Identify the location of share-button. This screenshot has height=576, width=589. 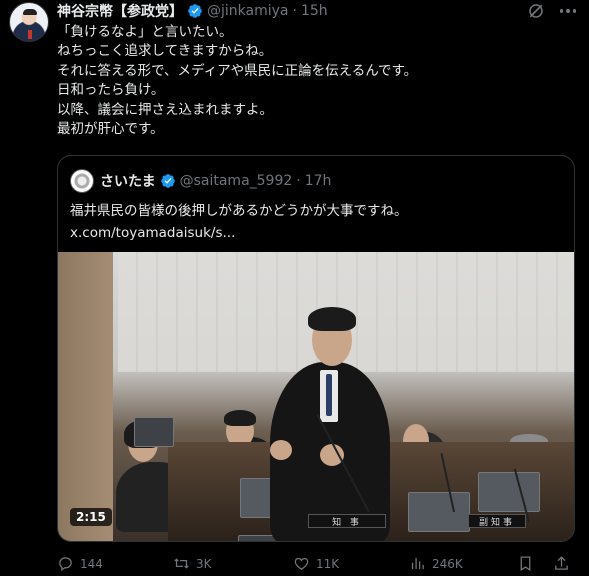
(561, 563).